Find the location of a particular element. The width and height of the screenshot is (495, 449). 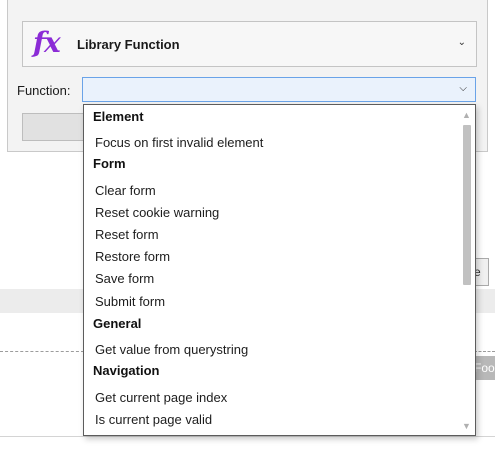

function-field-label: Function: is located at coordinates (44, 90).